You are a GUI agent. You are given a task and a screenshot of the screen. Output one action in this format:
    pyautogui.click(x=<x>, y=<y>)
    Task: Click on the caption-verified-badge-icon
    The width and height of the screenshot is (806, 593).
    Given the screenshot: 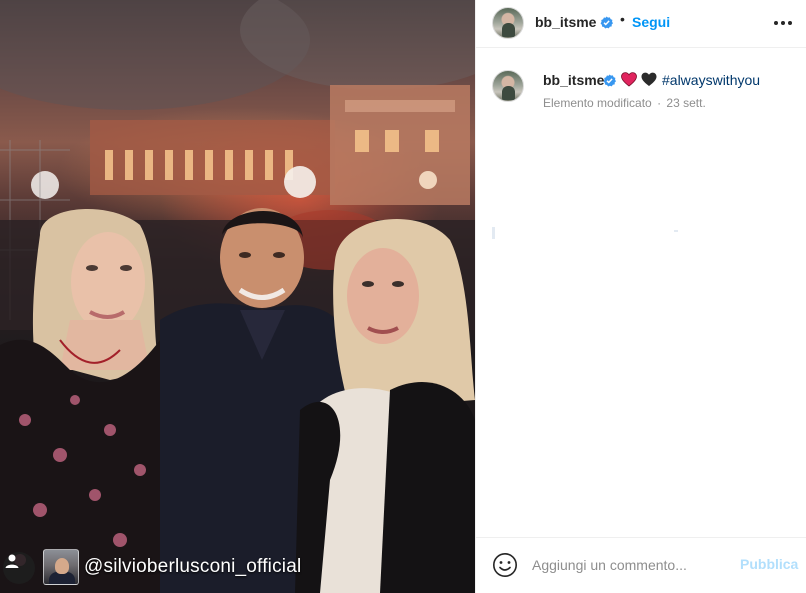 What is the action you would take?
    pyautogui.click(x=609, y=80)
    